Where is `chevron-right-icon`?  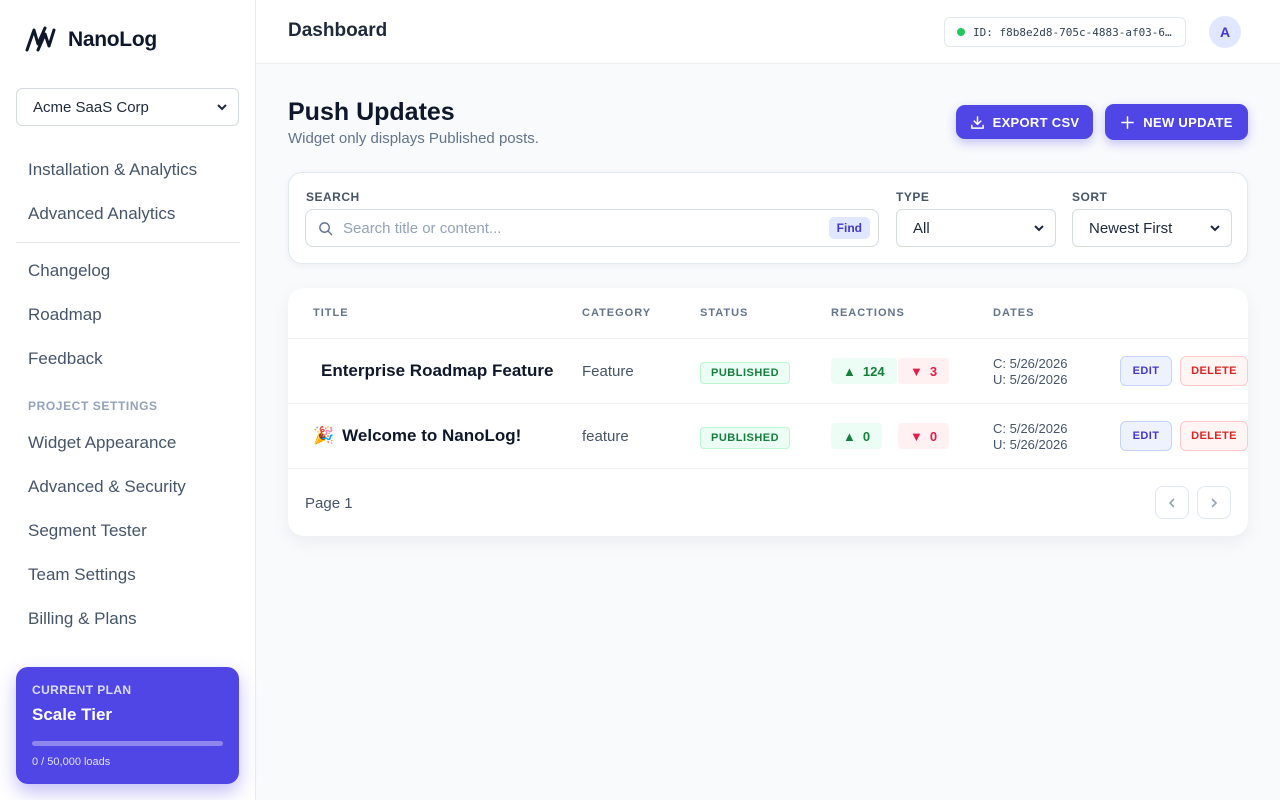
chevron-right-icon is located at coordinates (1214, 502).